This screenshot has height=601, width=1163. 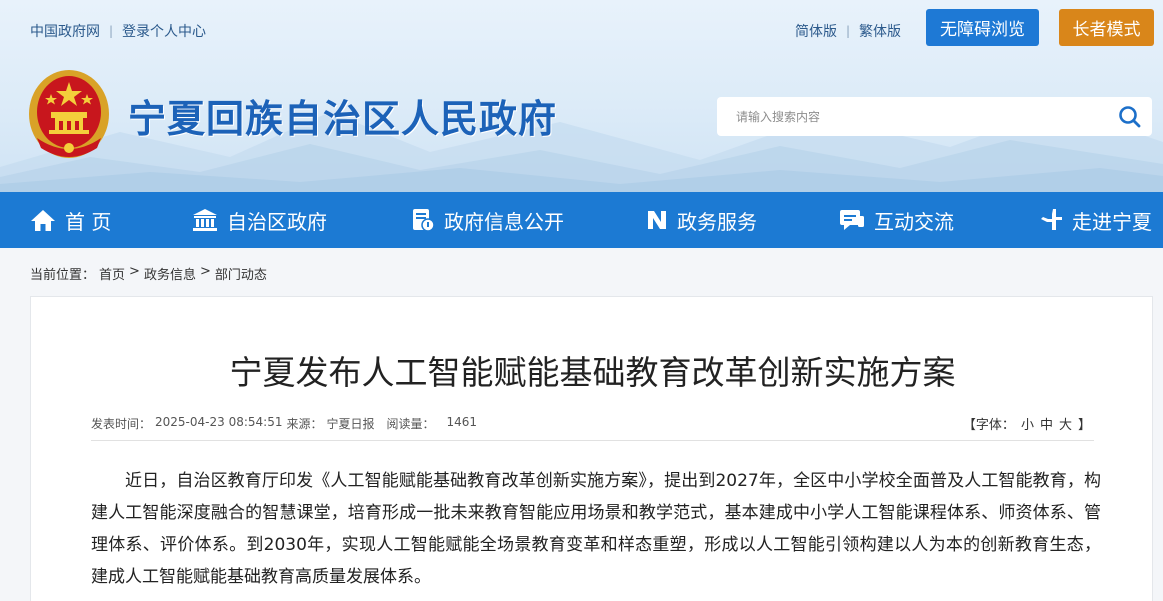 I want to click on nav-item-about-ningxia: 走进宁夏, so click(x=1095, y=220).